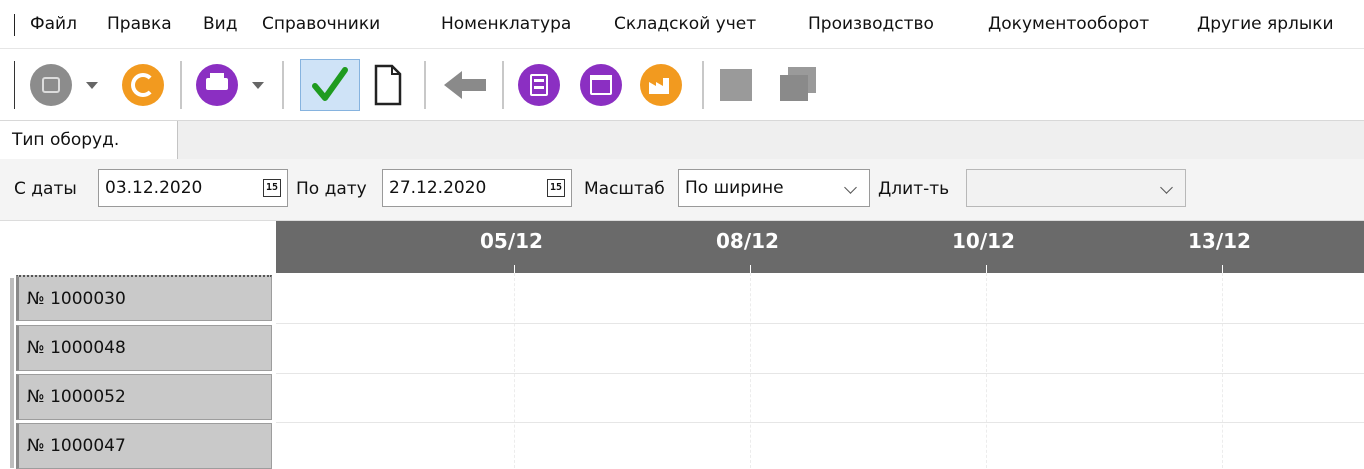 The image size is (1364, 469). Describe the element at coordinates (331, 189) in the screenshot. I see `to-date-label: По дату` at that location.